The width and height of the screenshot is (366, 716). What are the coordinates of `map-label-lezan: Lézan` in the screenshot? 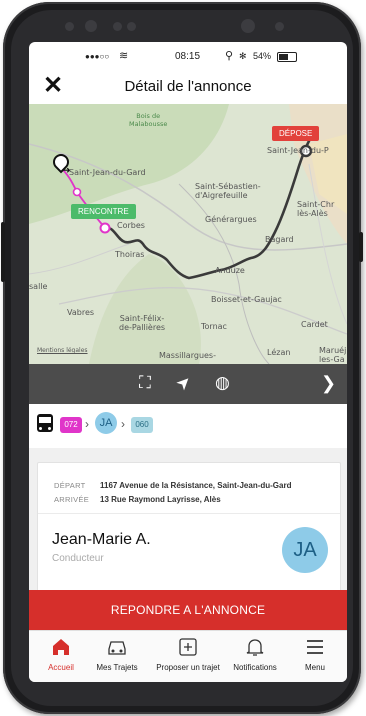 It's located at (279, 352).